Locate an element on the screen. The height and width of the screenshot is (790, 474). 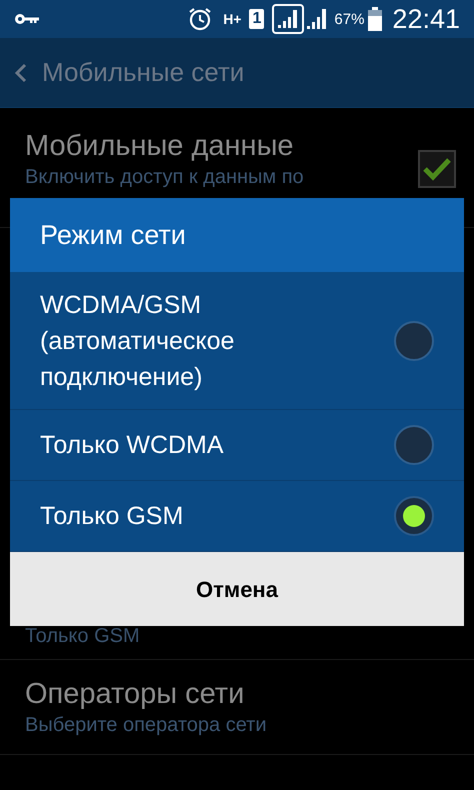
option-label: WCDMA/GSM (автоматическое подключение) is located at coordinates (138, 341).